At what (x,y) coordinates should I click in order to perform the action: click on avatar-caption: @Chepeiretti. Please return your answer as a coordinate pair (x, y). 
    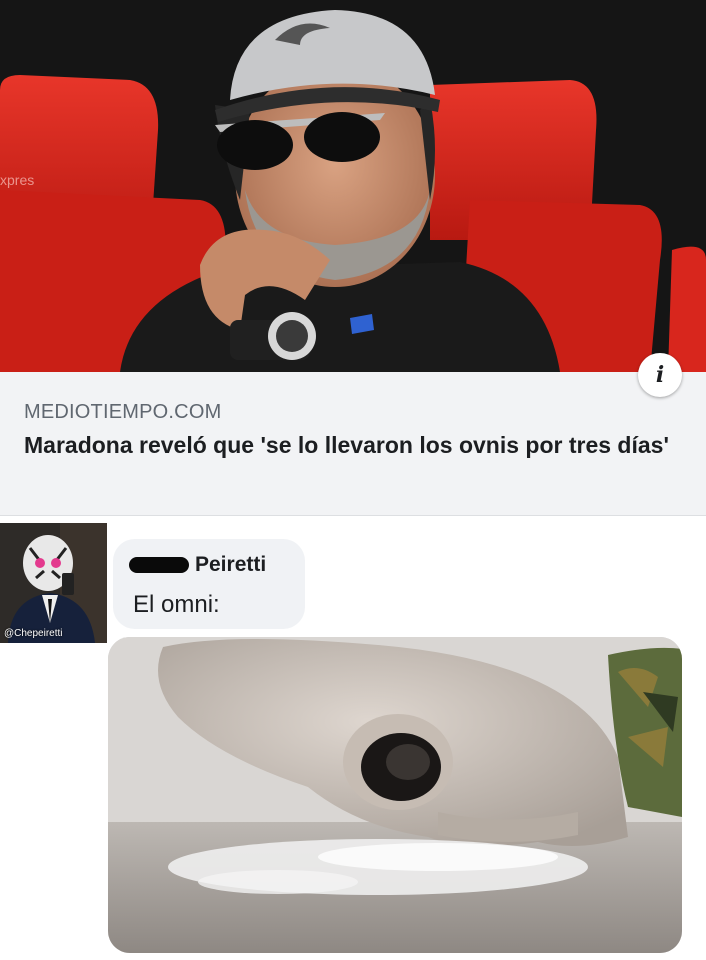
    Looking at the image, I should click on (33, 633).